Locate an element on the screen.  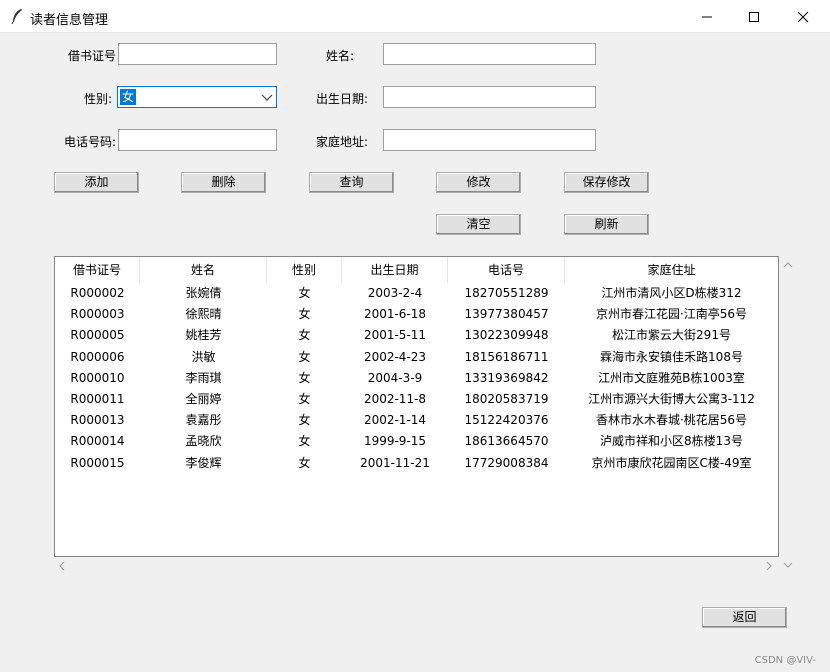
cell-birth-date: 2002-4-23 is located at coordinates (395, 356).